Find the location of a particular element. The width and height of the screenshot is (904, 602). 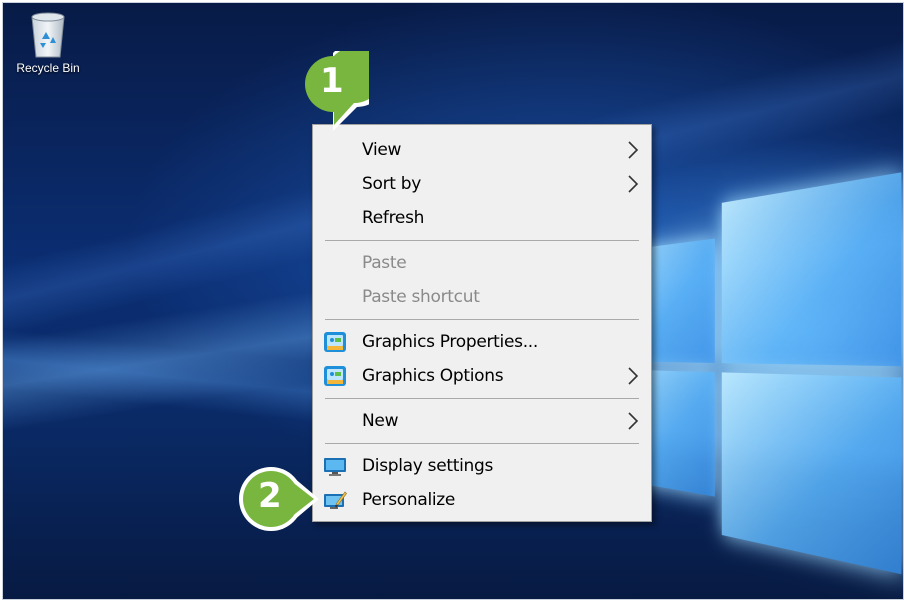

menu-item-refresh: Refresh is located at coordinates (482, 218).